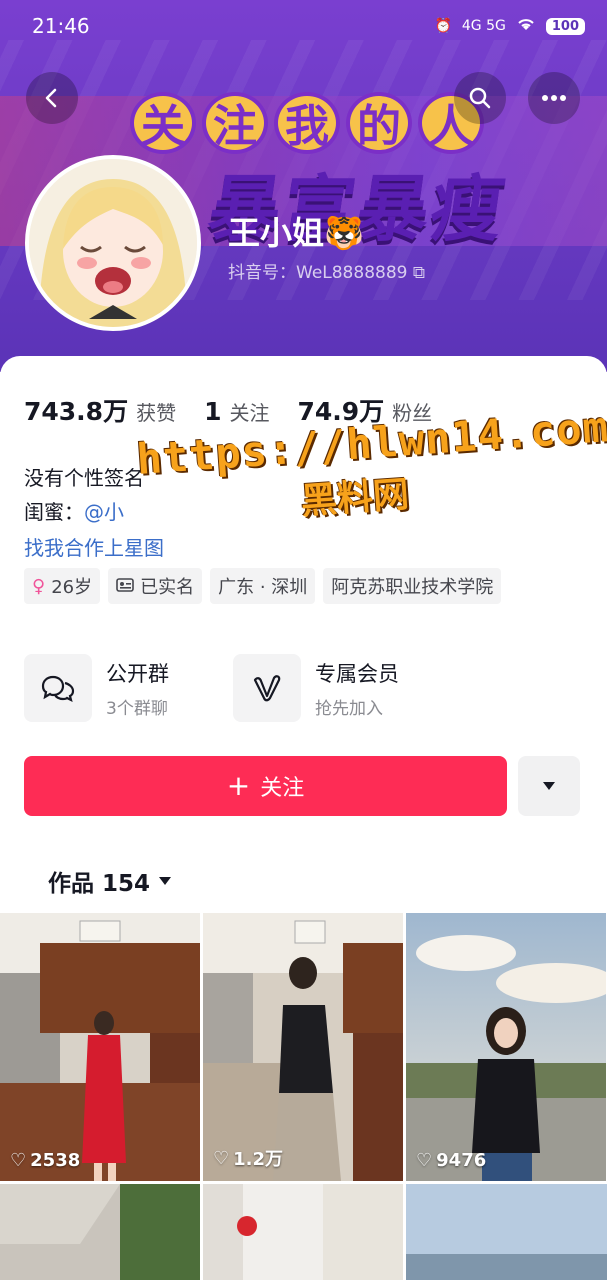 Image resolution: width=607 pixels, height=1280 pixels. I want to click on tag-school-text: 阿克苏职业技术学院, so click(412, 587).